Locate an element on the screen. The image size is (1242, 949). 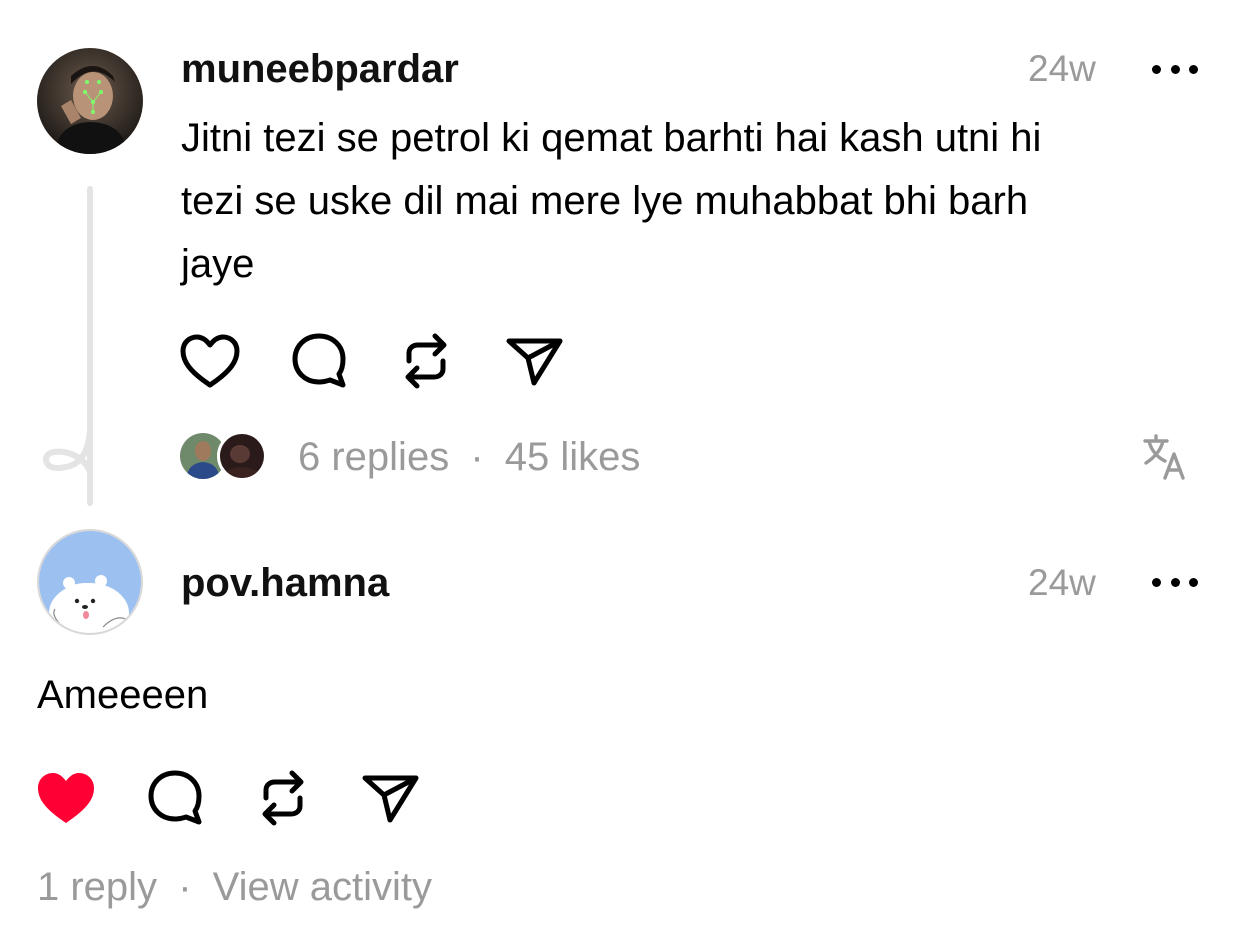
post-text-line: jaye is located at coordinates (218, 264).